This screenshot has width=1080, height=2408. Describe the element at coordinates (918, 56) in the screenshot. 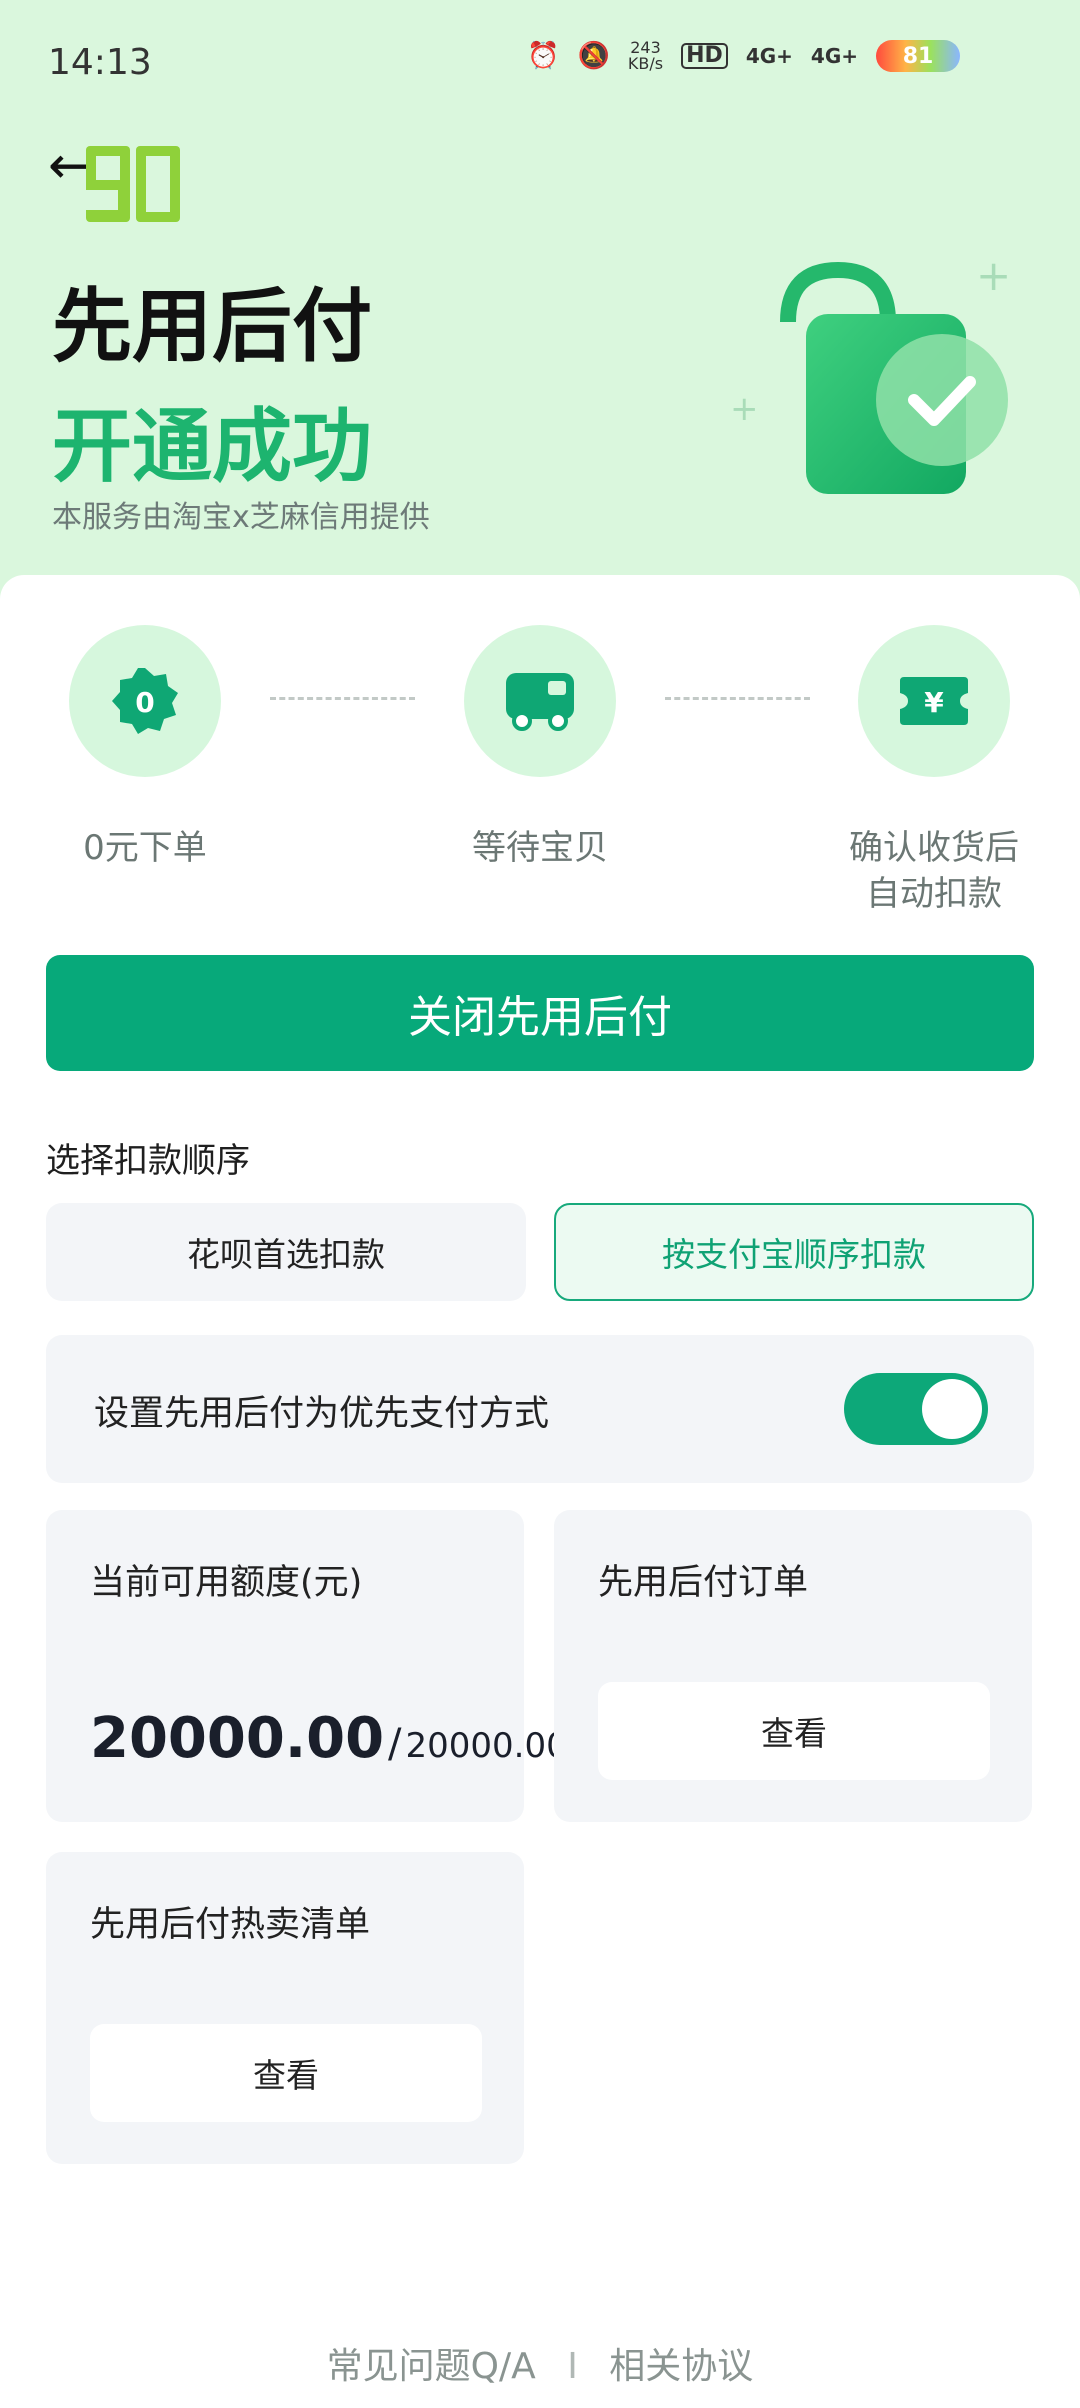

I see `battery-icon: 81` at that location.